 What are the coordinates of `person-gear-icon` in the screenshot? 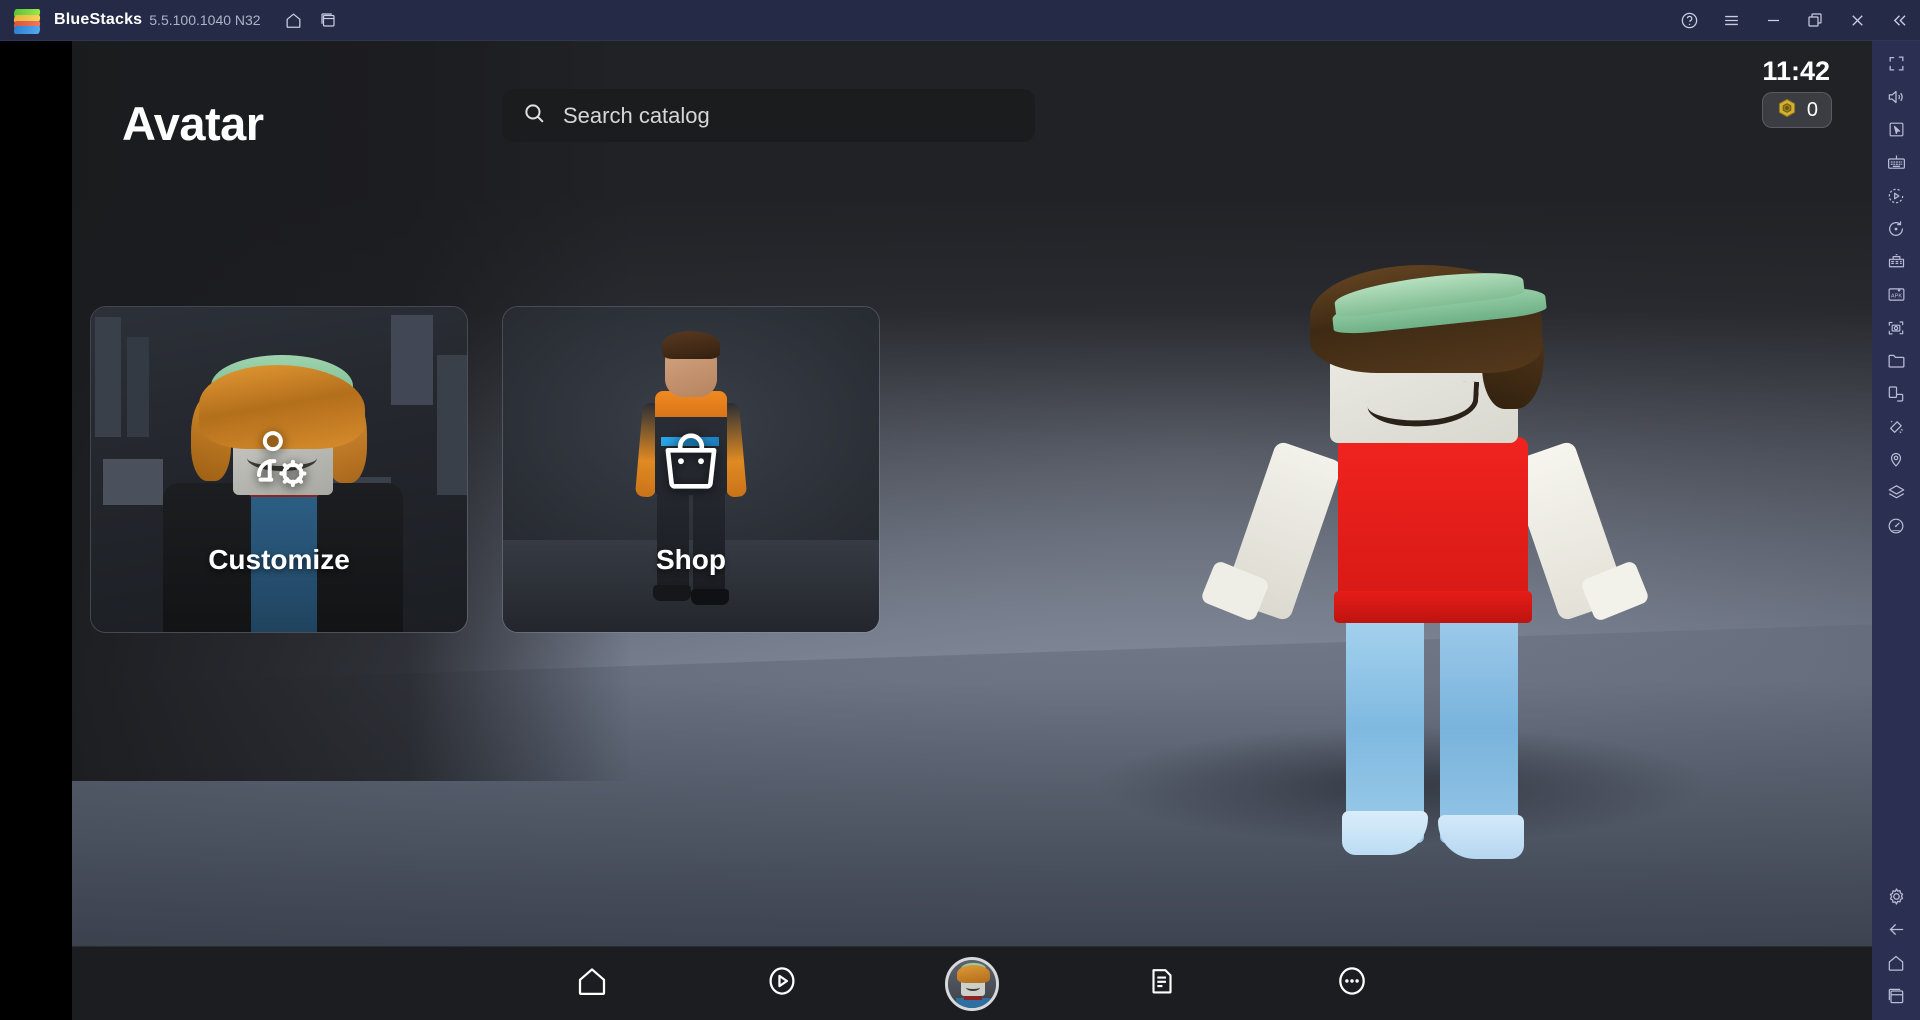 It's located at (279, 461).